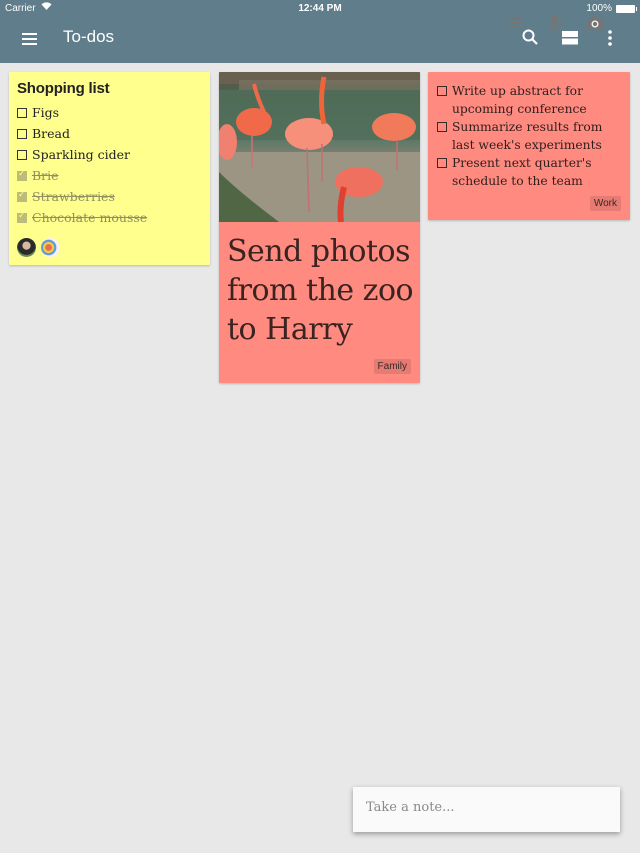 This screenshot has height=853, width=640. What do you see at coordinates (73, 196) in the screenshot?
I see `checklist-item-text: Strawberries` at bounding box center [73, 196].